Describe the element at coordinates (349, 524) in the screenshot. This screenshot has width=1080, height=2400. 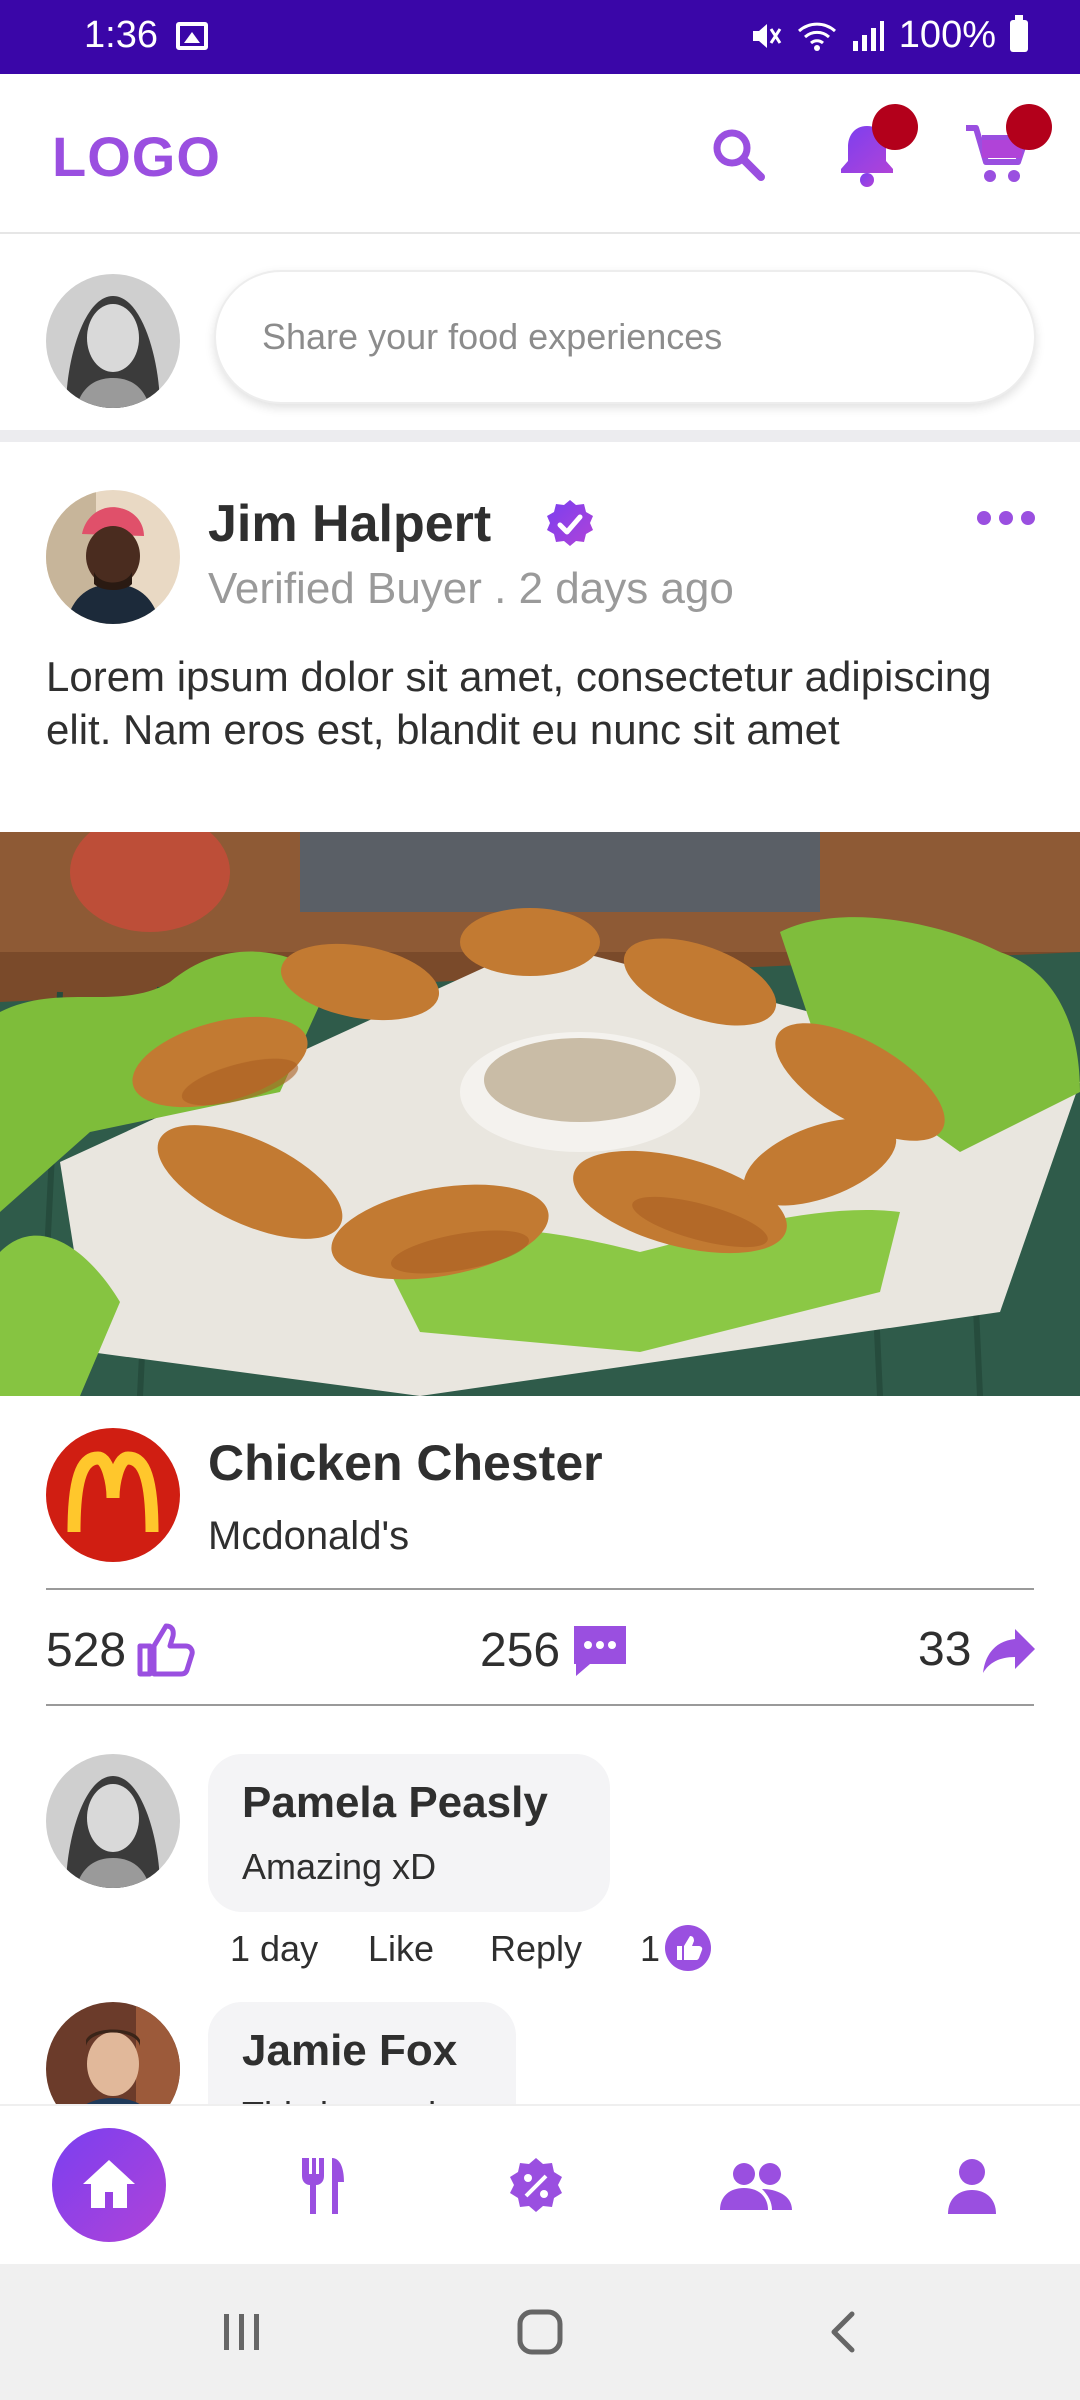
I see `author-name: Jim Halpert` at that location.